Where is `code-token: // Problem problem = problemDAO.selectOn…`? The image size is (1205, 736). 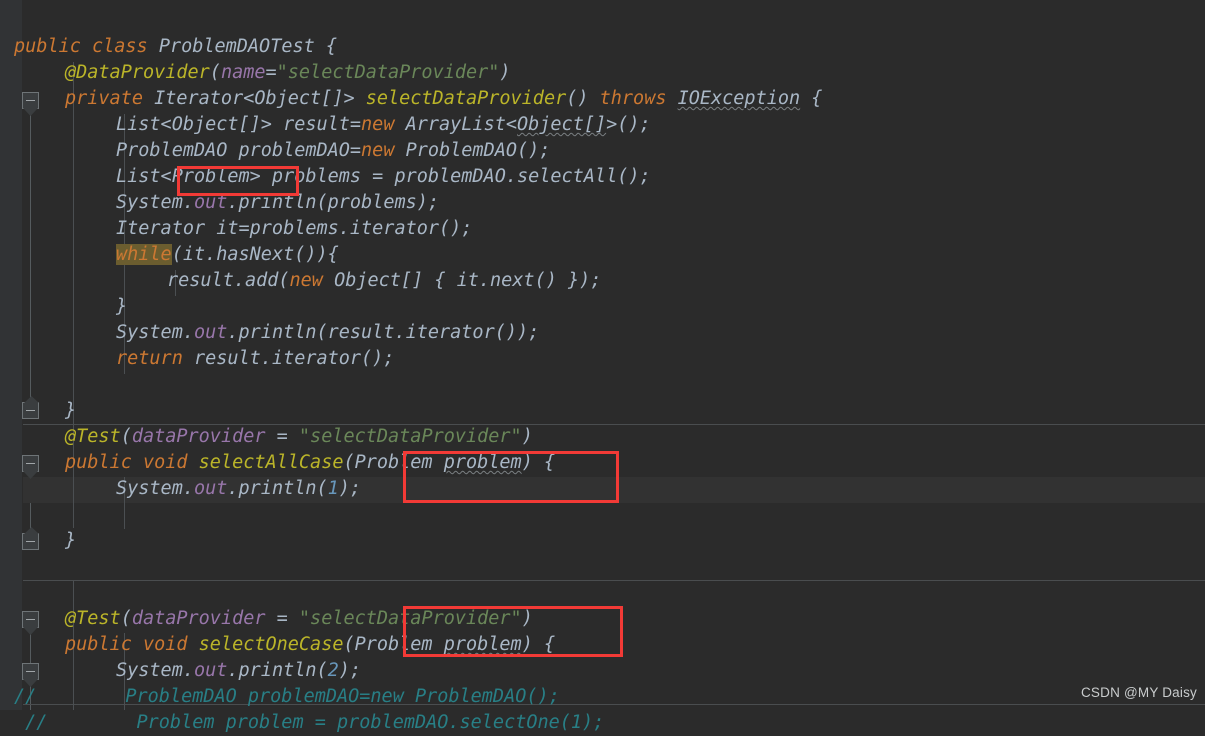 code-token: // Problem problem = problemDAO.selectOn… is located at coordinates (309, 722).